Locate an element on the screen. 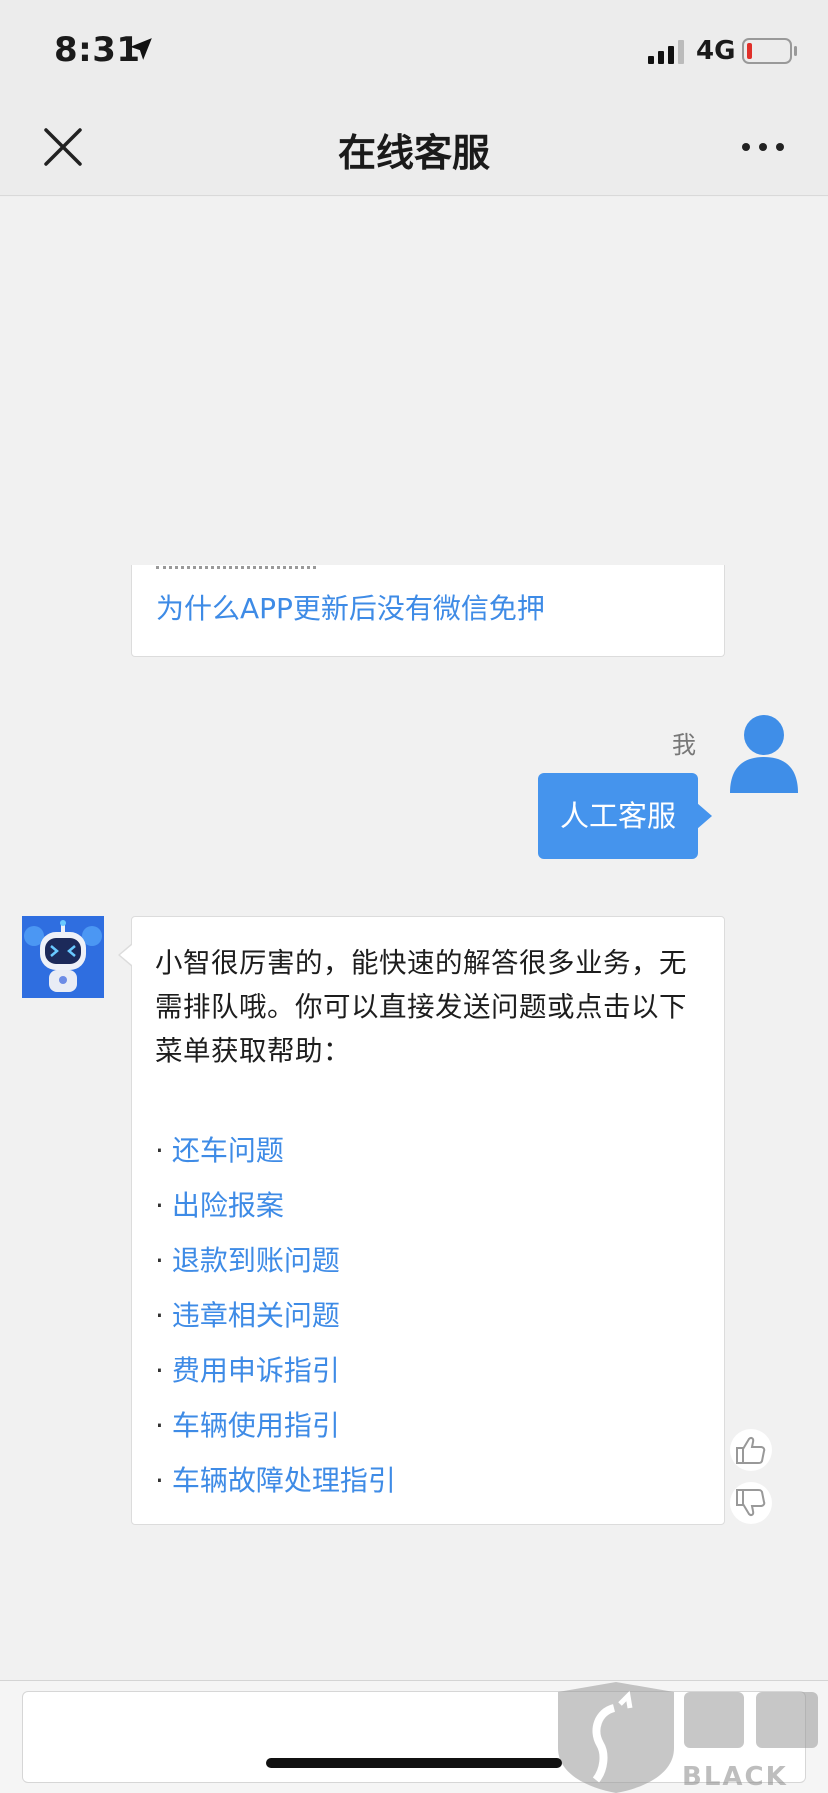  faq-link: 为什么APP更新后没有微信免押 is located at coordinates (350, 607).